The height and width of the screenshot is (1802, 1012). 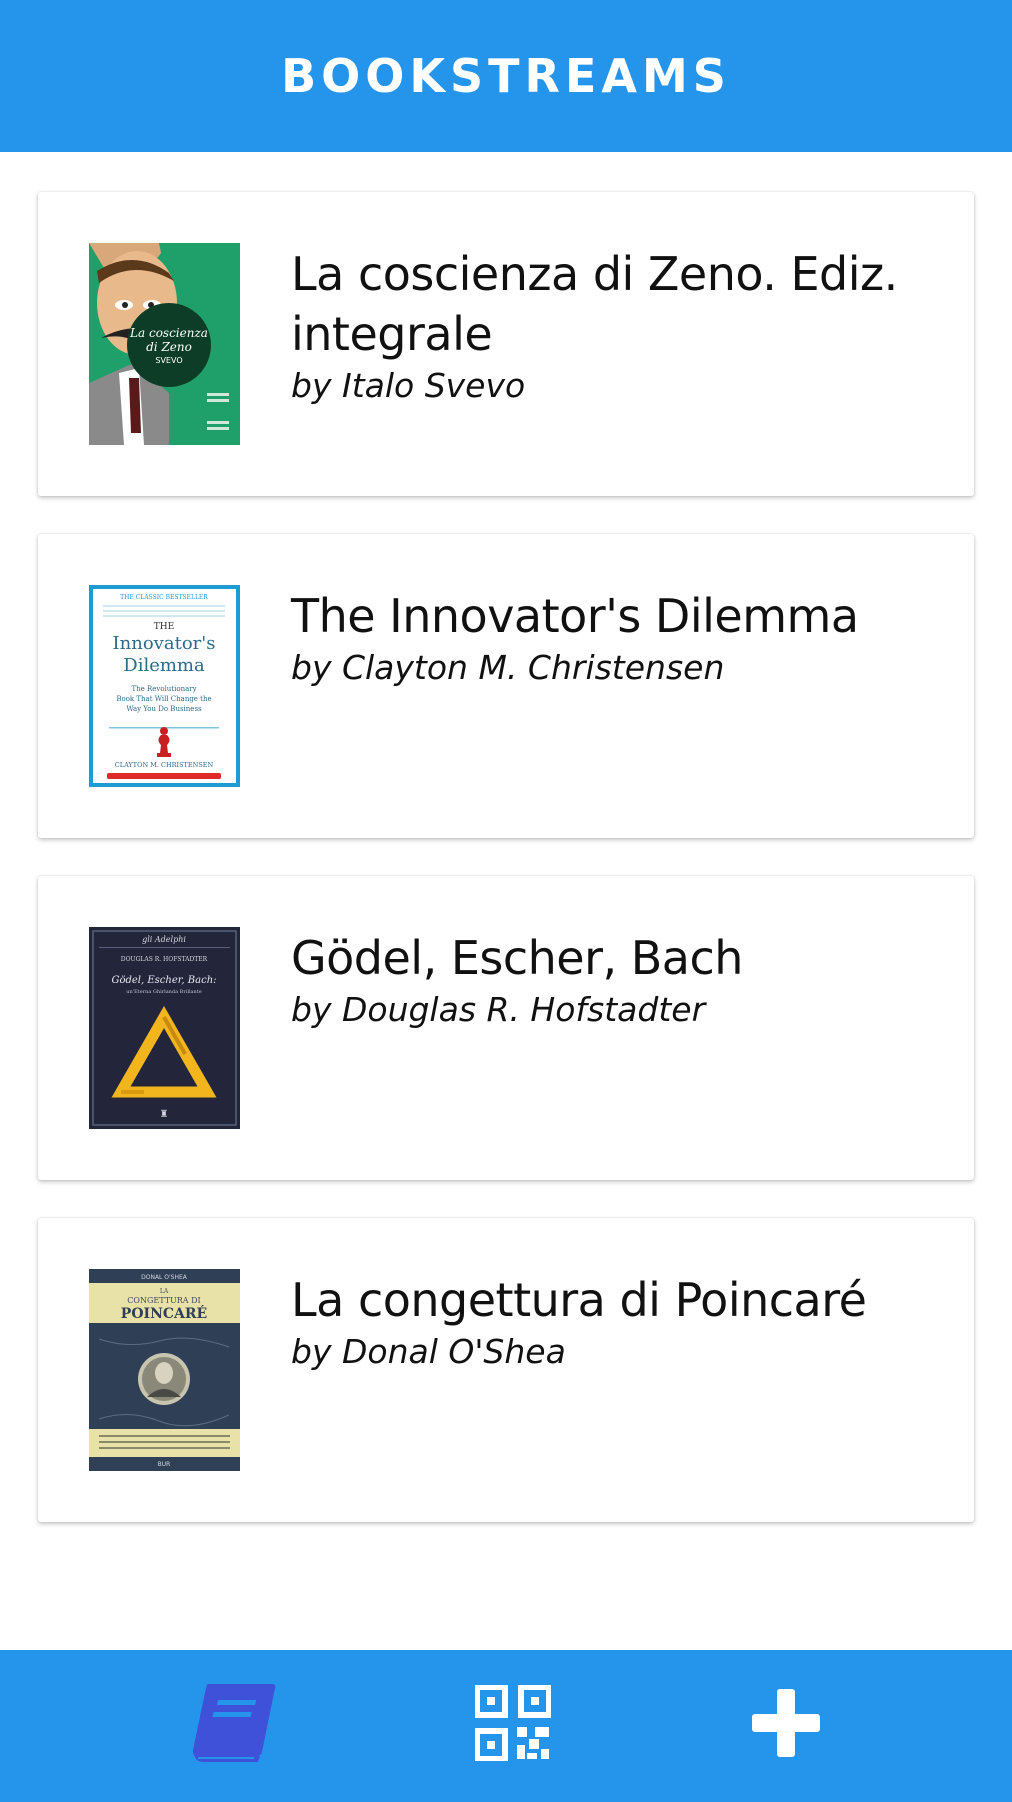 I want to click on cover-author: SVEVO, so click(x=168, y=360).